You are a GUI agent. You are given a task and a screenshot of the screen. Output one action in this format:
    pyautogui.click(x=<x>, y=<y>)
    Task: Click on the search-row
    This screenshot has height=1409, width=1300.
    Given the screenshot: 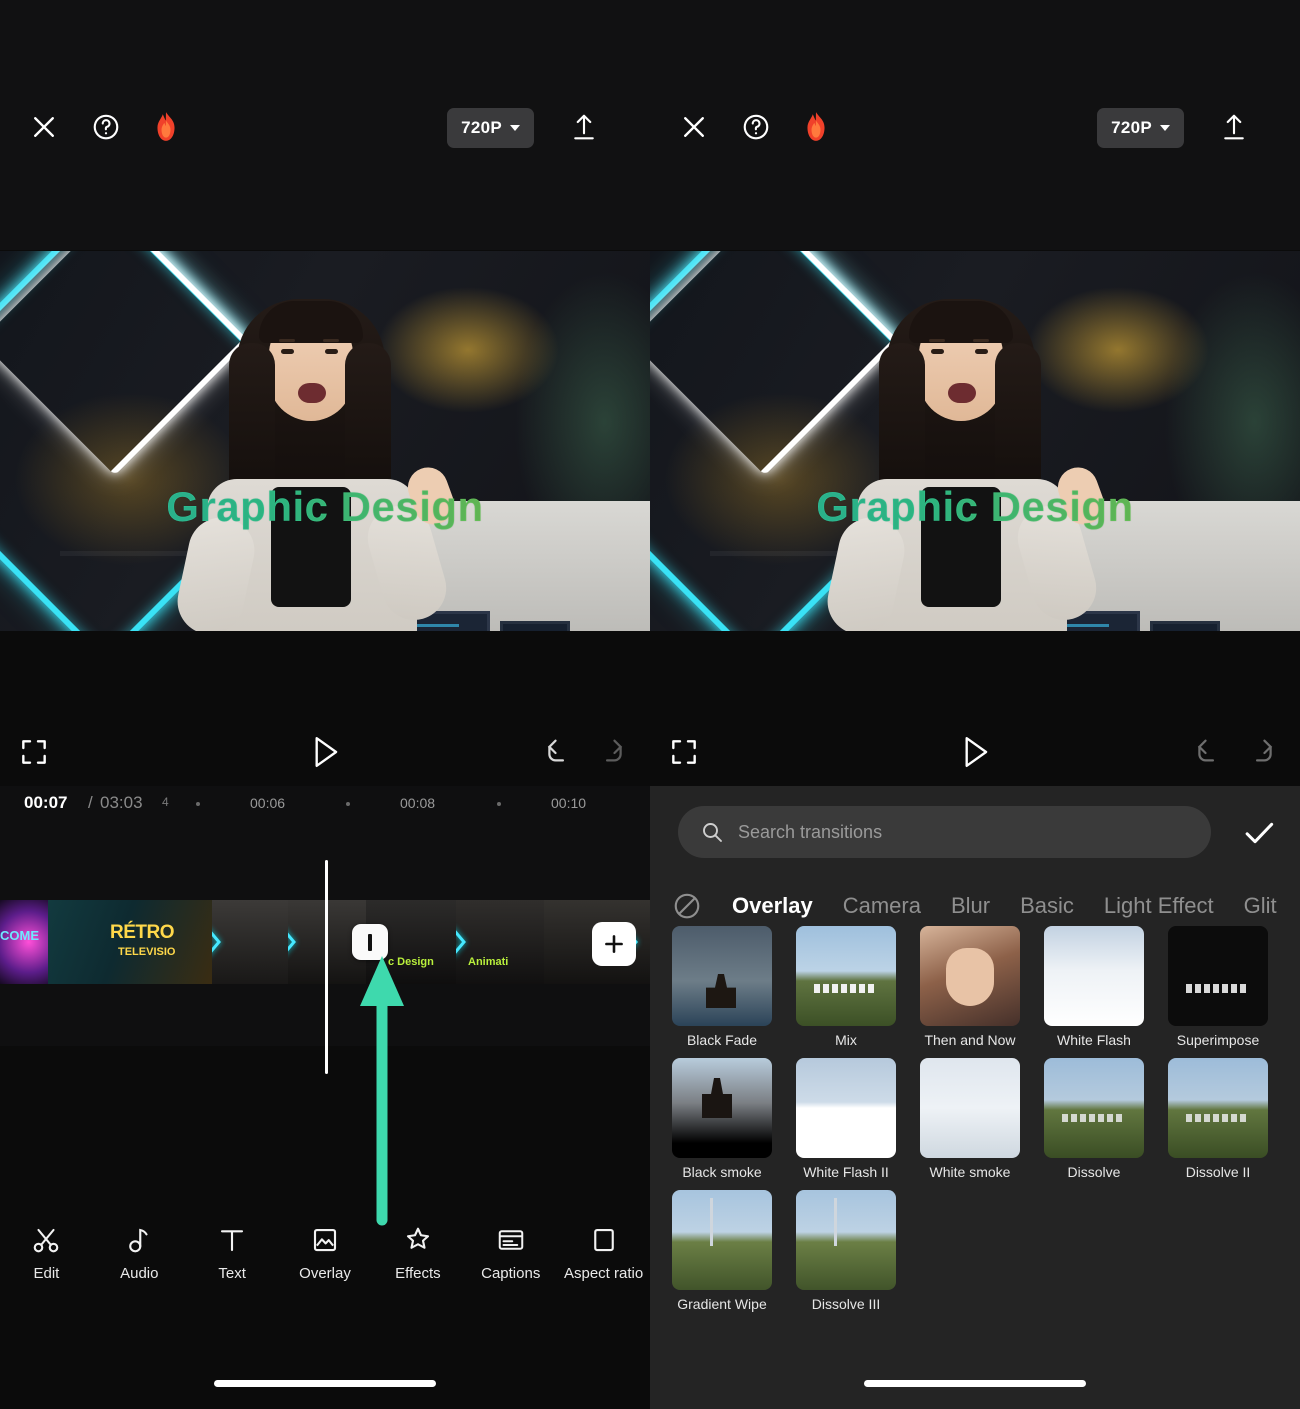 What is the action you would take?
    pyautogui.click(x=975, y=834)
    